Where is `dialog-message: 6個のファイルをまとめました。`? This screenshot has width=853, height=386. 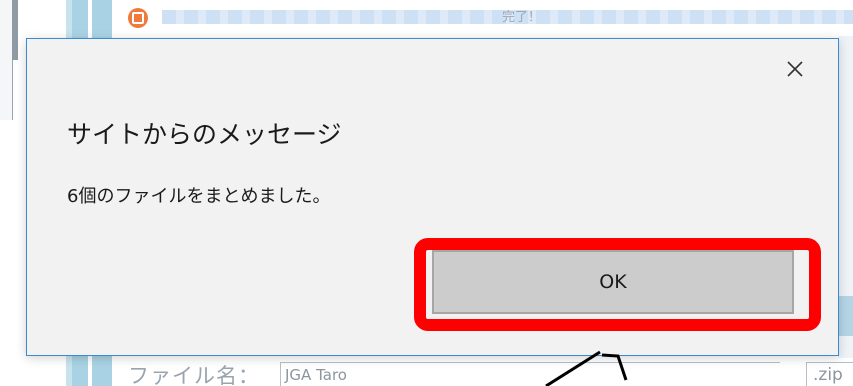
dialog-message: 6個のファイルをまとめました。 is located at coordinates (199, 196).